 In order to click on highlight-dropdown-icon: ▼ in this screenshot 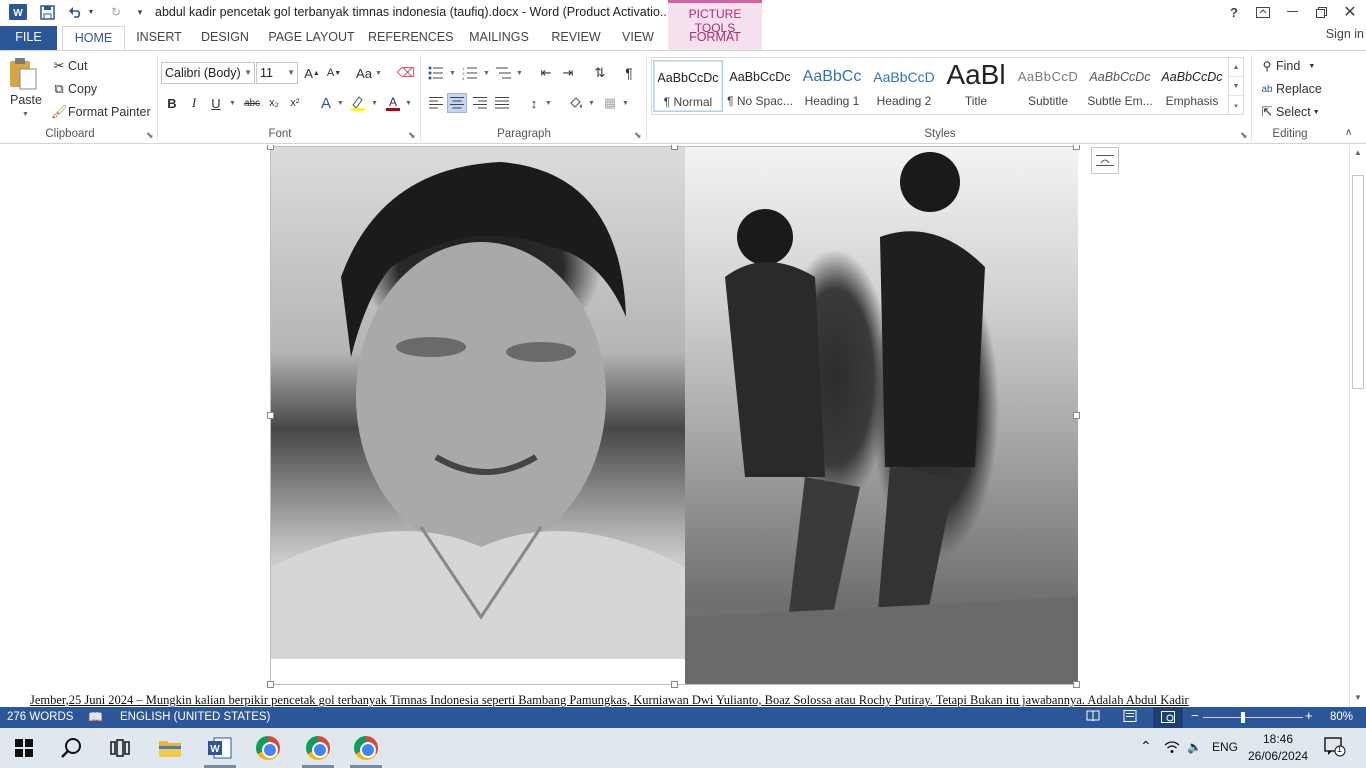, I will do `click(374, 103)`.